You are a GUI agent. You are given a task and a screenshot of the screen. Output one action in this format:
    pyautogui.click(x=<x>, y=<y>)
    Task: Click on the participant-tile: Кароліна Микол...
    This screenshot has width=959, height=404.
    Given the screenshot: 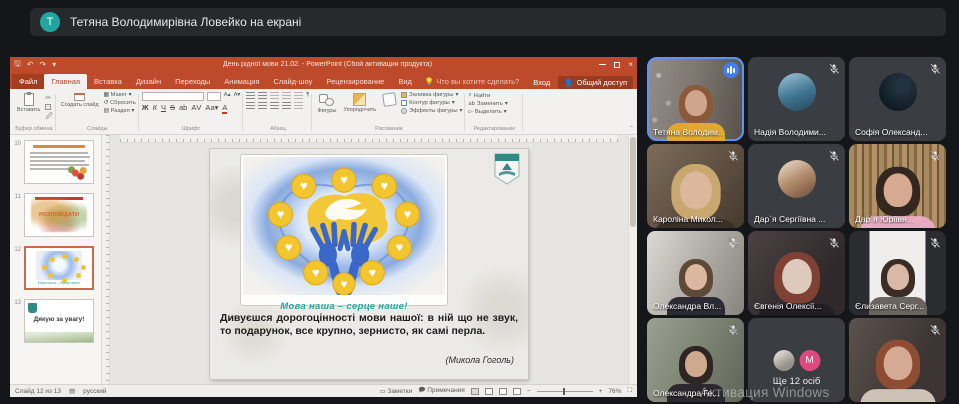 What is the action you would take?
    pyautogui.click(x=695, y=186)
    